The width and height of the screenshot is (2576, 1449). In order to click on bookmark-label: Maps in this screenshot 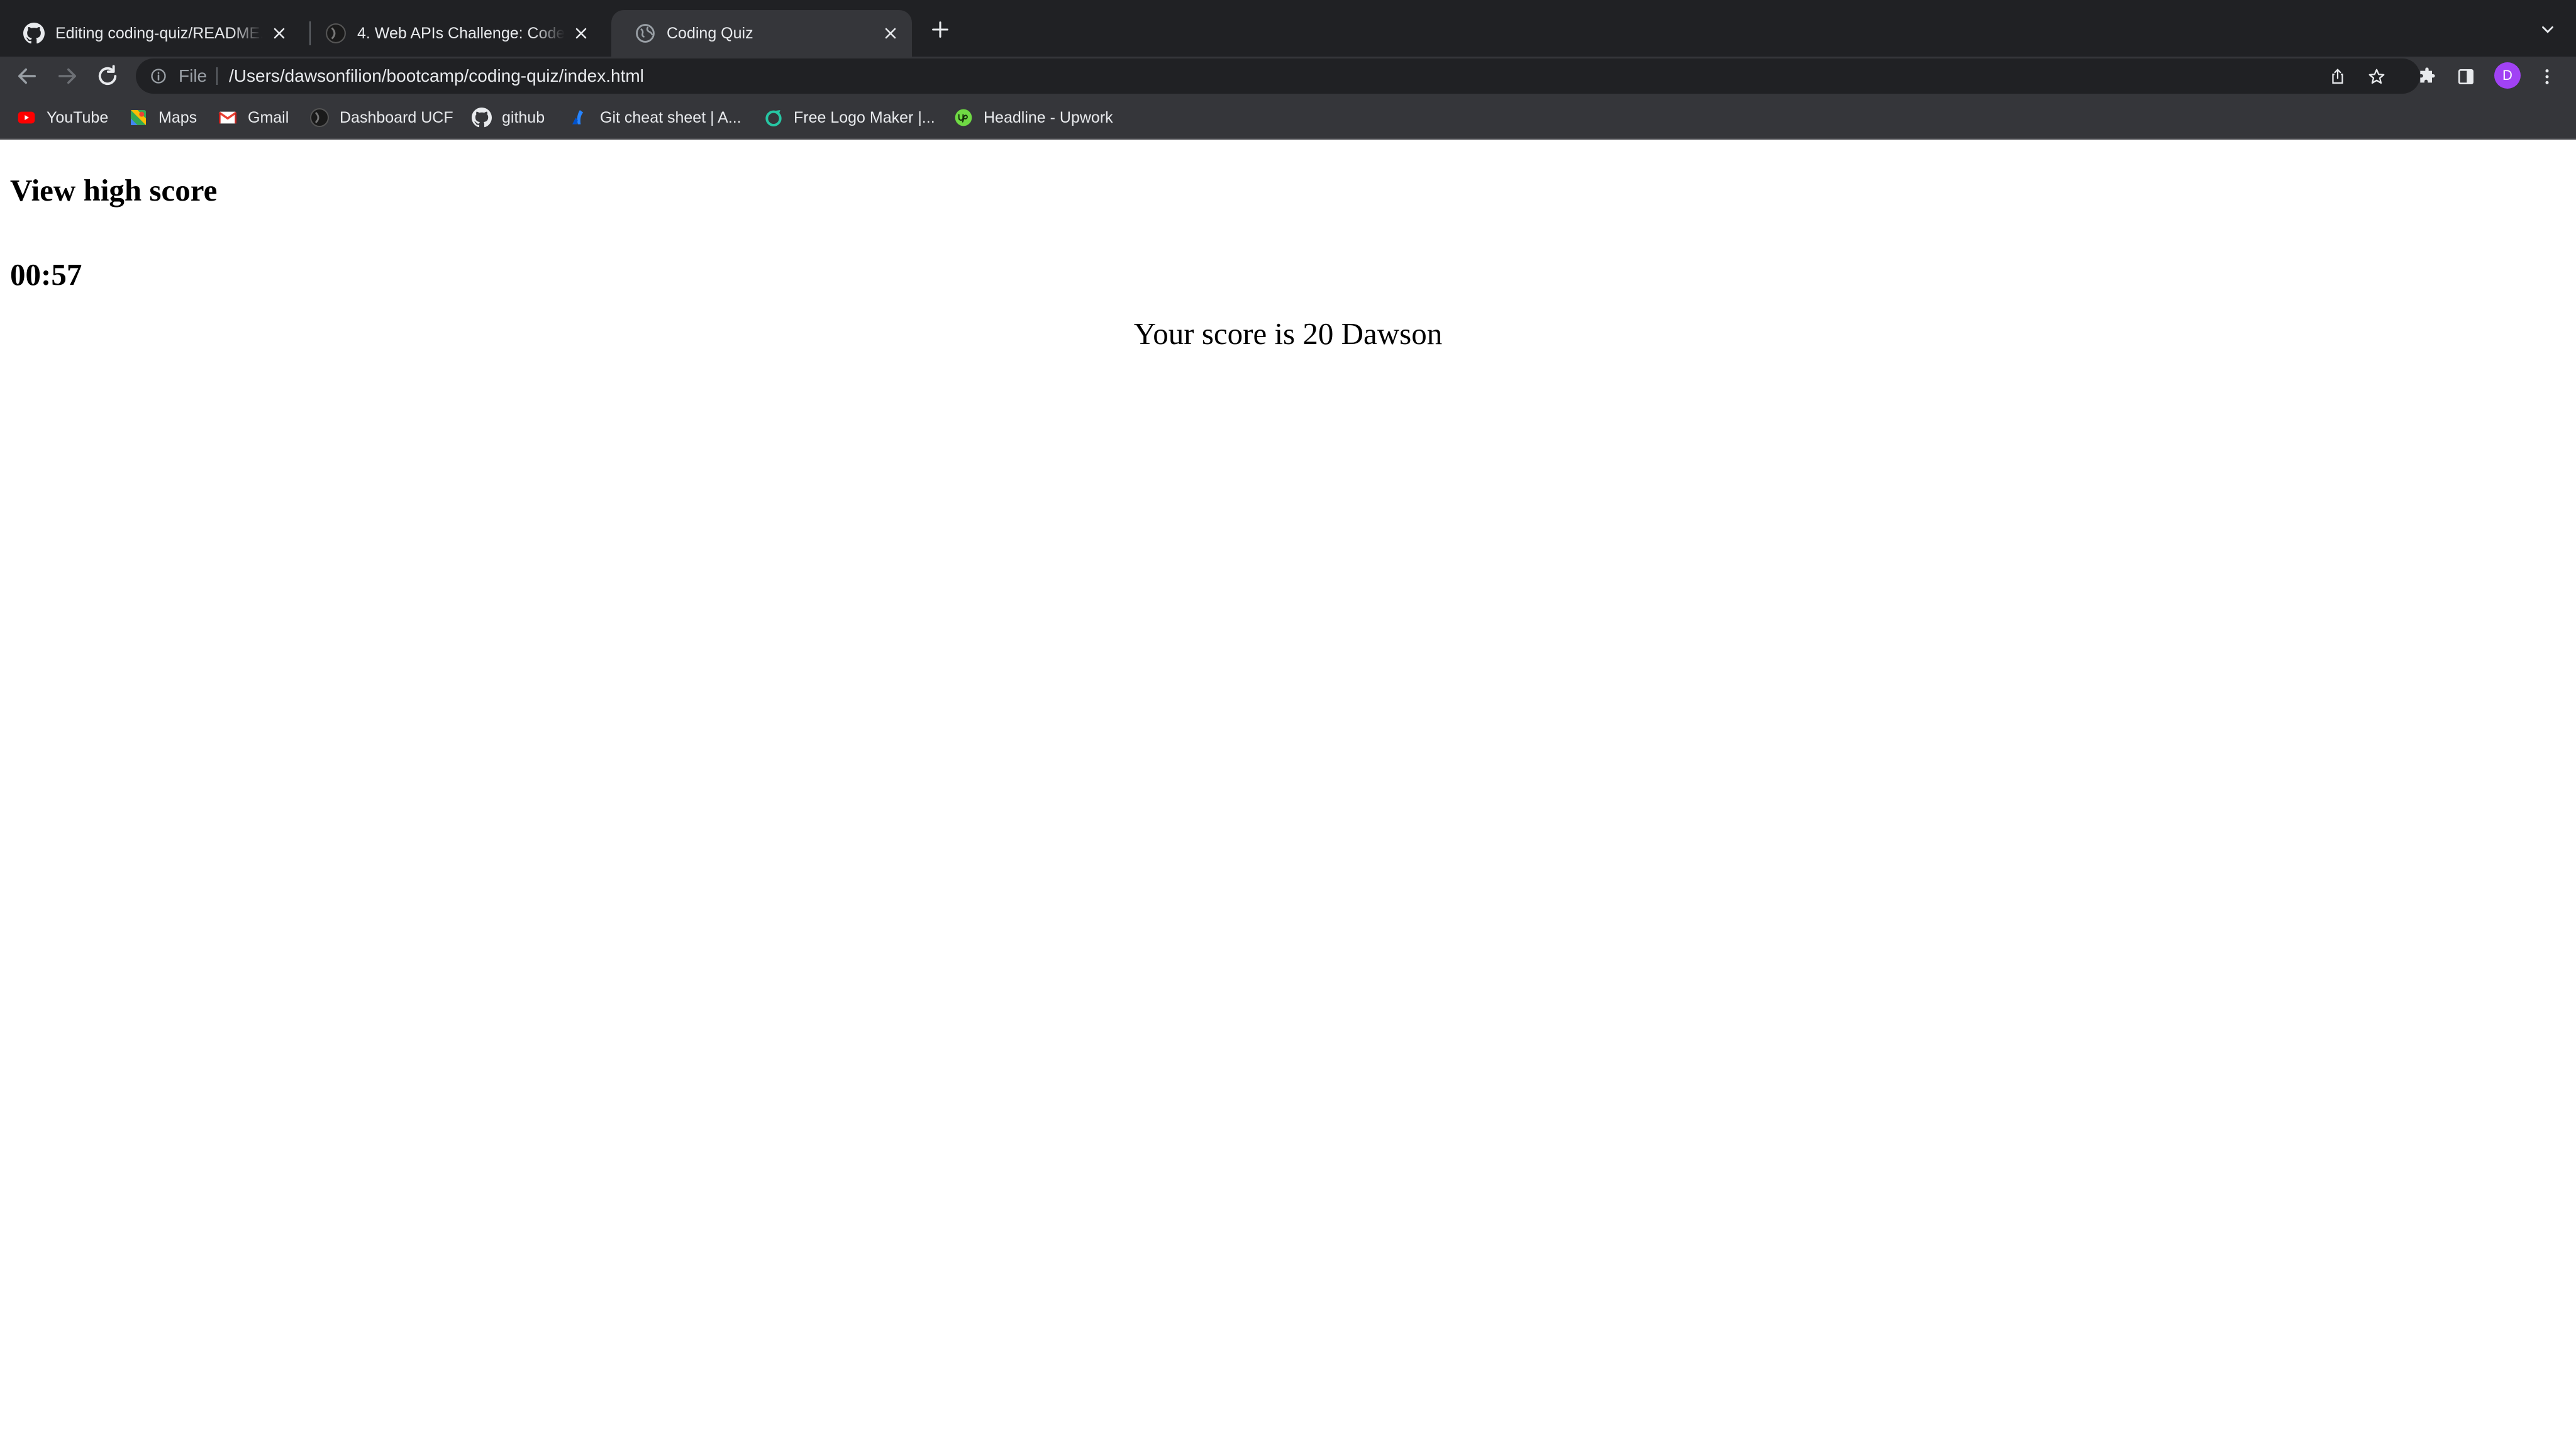, I will do `click(177, 117)`.